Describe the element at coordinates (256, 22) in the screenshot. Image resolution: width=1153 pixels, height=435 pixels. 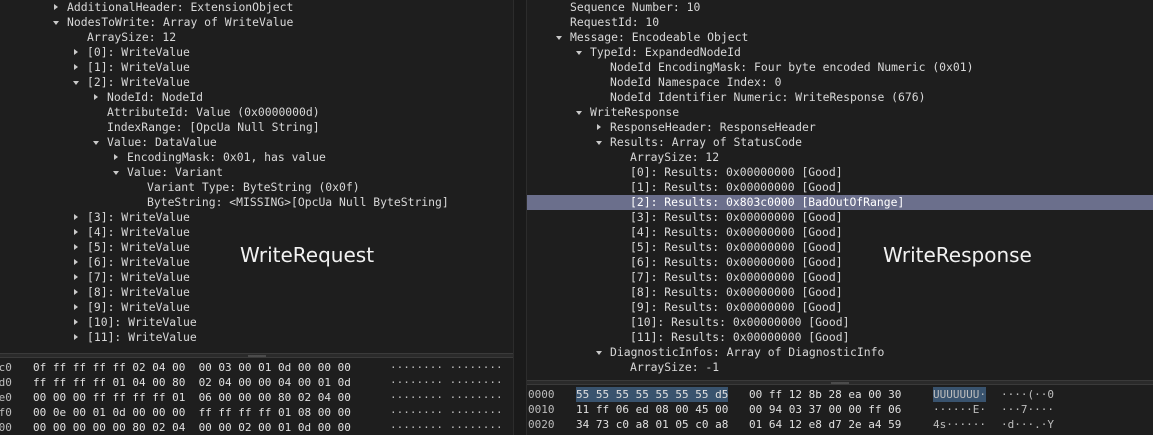
I see `tree-row: NodesToWrite: Array of WriteValue` at that location.